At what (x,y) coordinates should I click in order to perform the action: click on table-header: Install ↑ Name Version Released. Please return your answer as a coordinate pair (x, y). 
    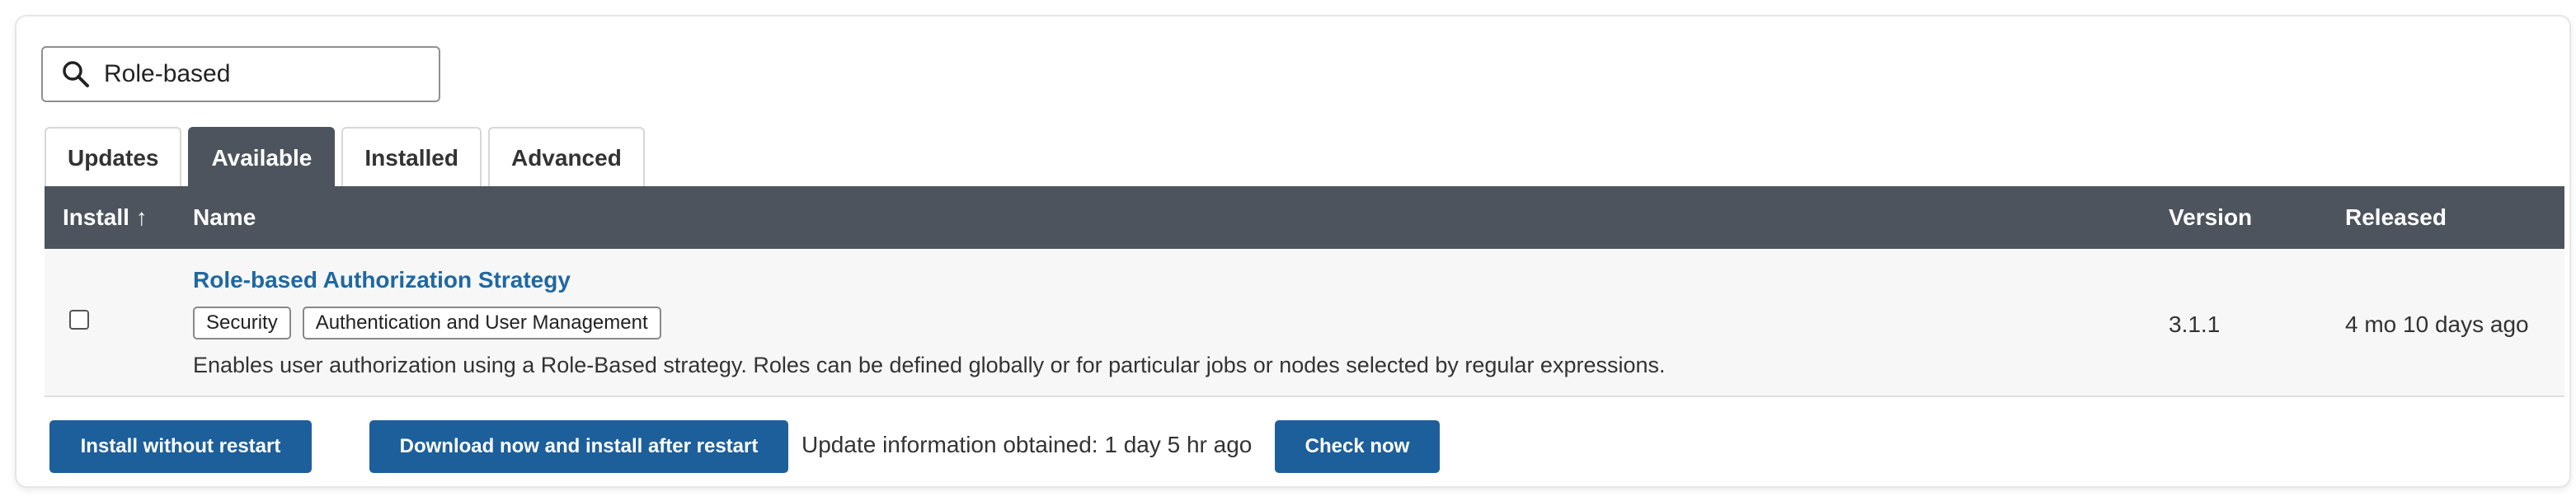
    Looking at the image, I should click on (1304, 218).